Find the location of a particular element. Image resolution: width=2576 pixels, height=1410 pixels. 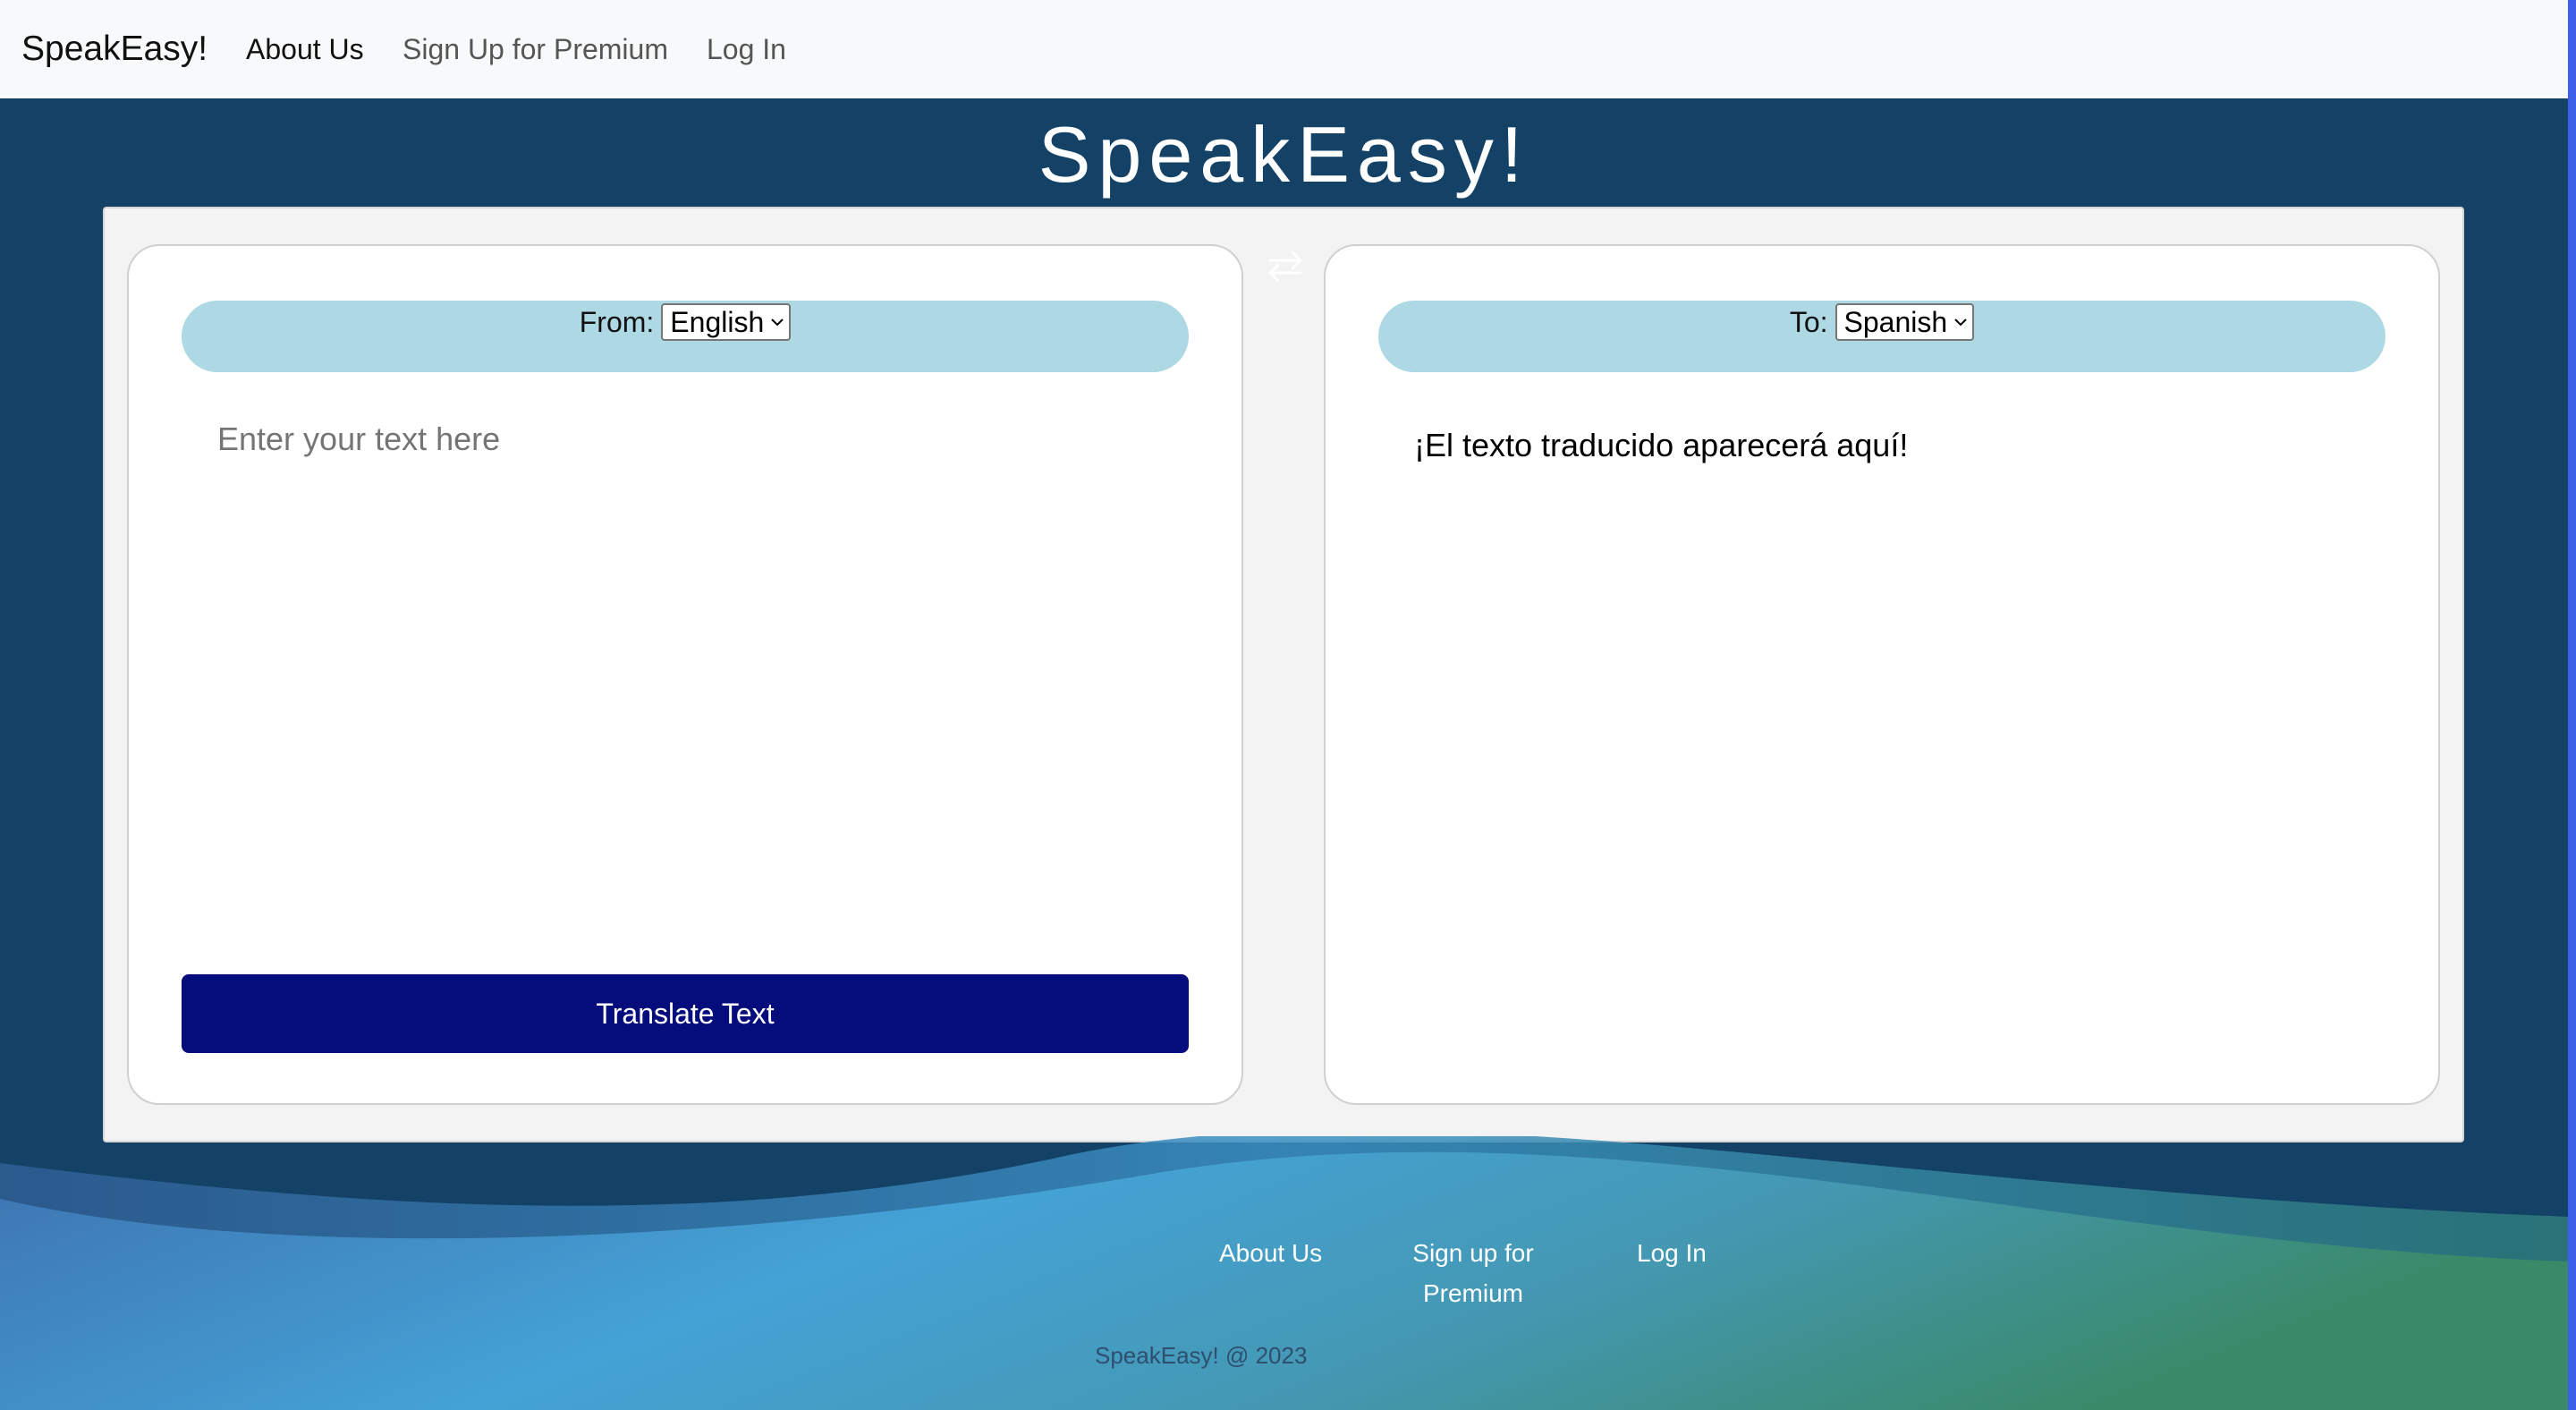

navbar-brand: SpeakEasy! is located at coordinates (114, 49).